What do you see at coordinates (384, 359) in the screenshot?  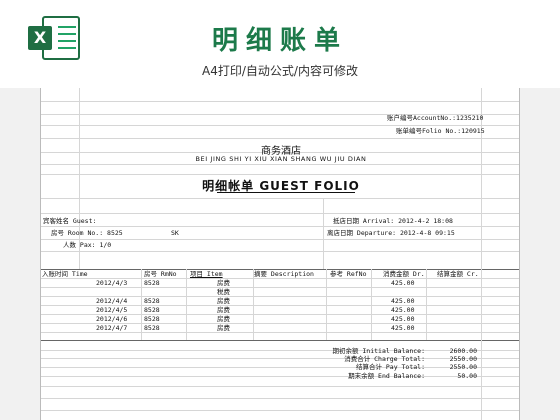 I see `charge-total-label: 消费合计 Charge Total:` at bounding box center [384, 359].